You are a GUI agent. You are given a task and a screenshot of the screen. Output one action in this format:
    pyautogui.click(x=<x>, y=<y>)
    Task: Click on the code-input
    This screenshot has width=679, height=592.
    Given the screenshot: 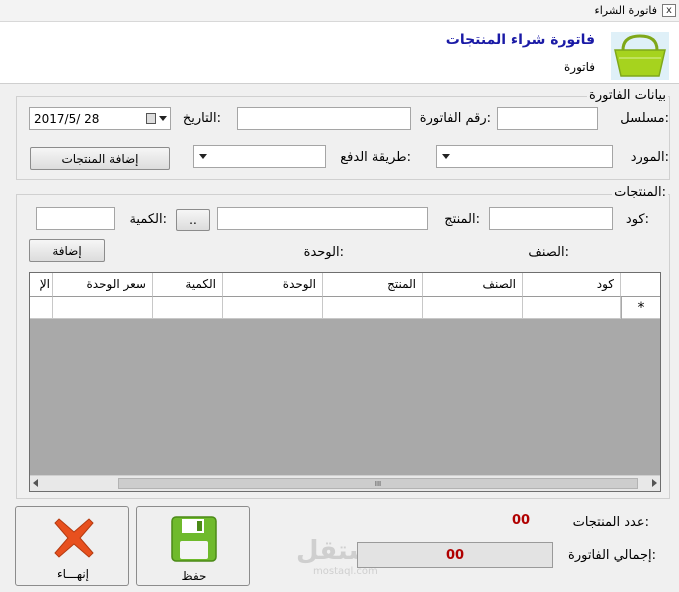 What is the action you would take?
    pyautogui.click(x=551, y=218)
    